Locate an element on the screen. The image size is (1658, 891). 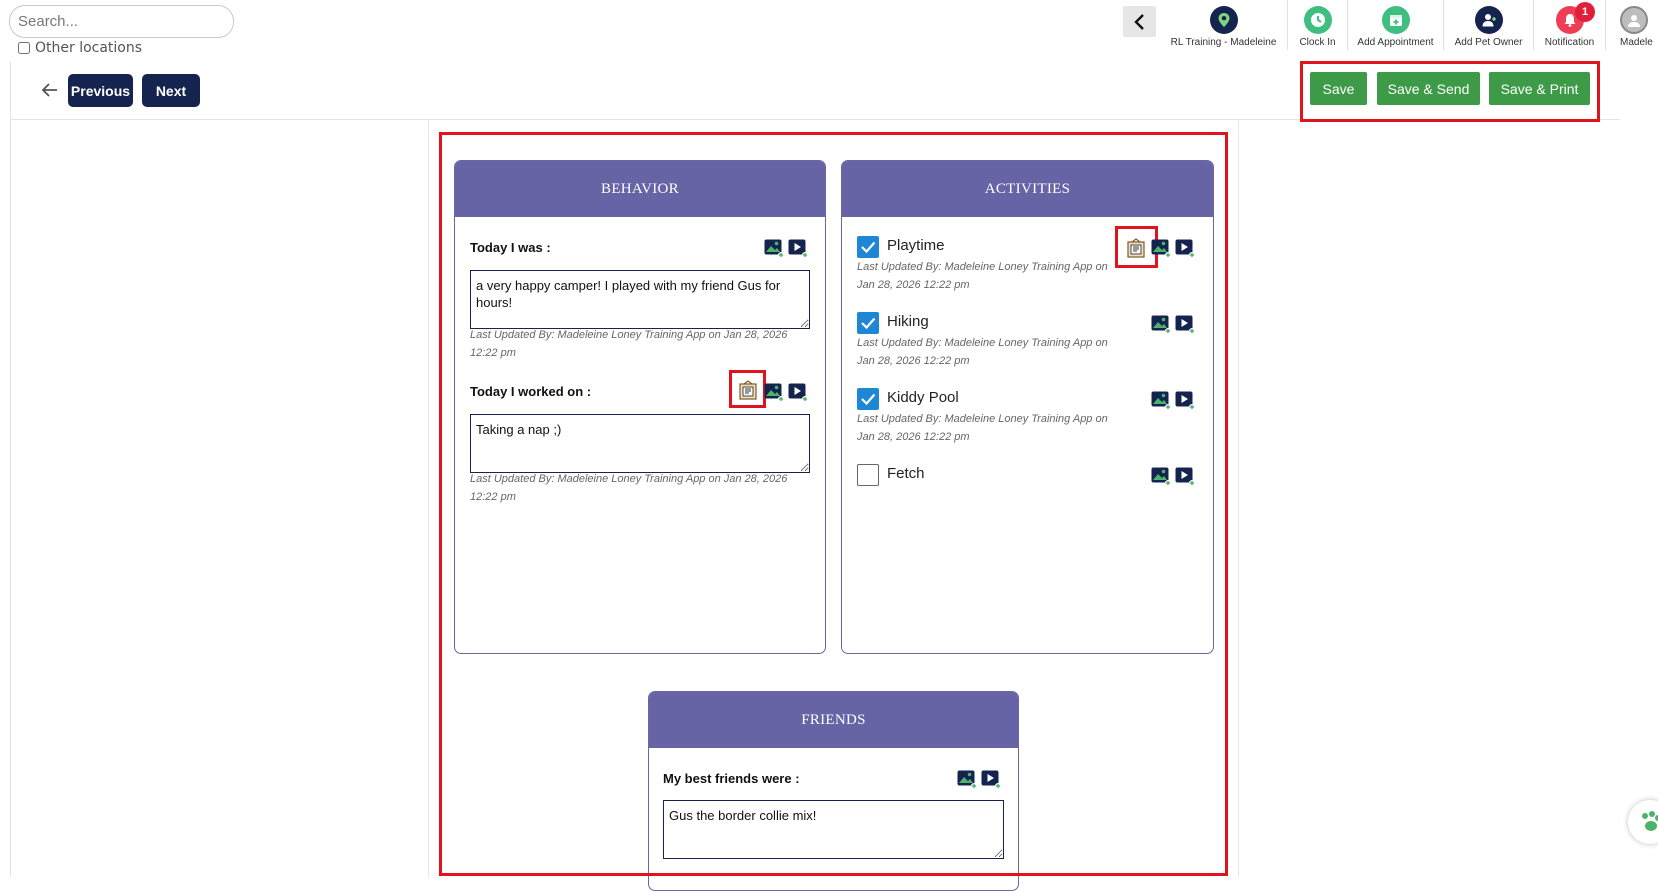
nav-clock-in: Clock In is located at coordinates (1318, 25).